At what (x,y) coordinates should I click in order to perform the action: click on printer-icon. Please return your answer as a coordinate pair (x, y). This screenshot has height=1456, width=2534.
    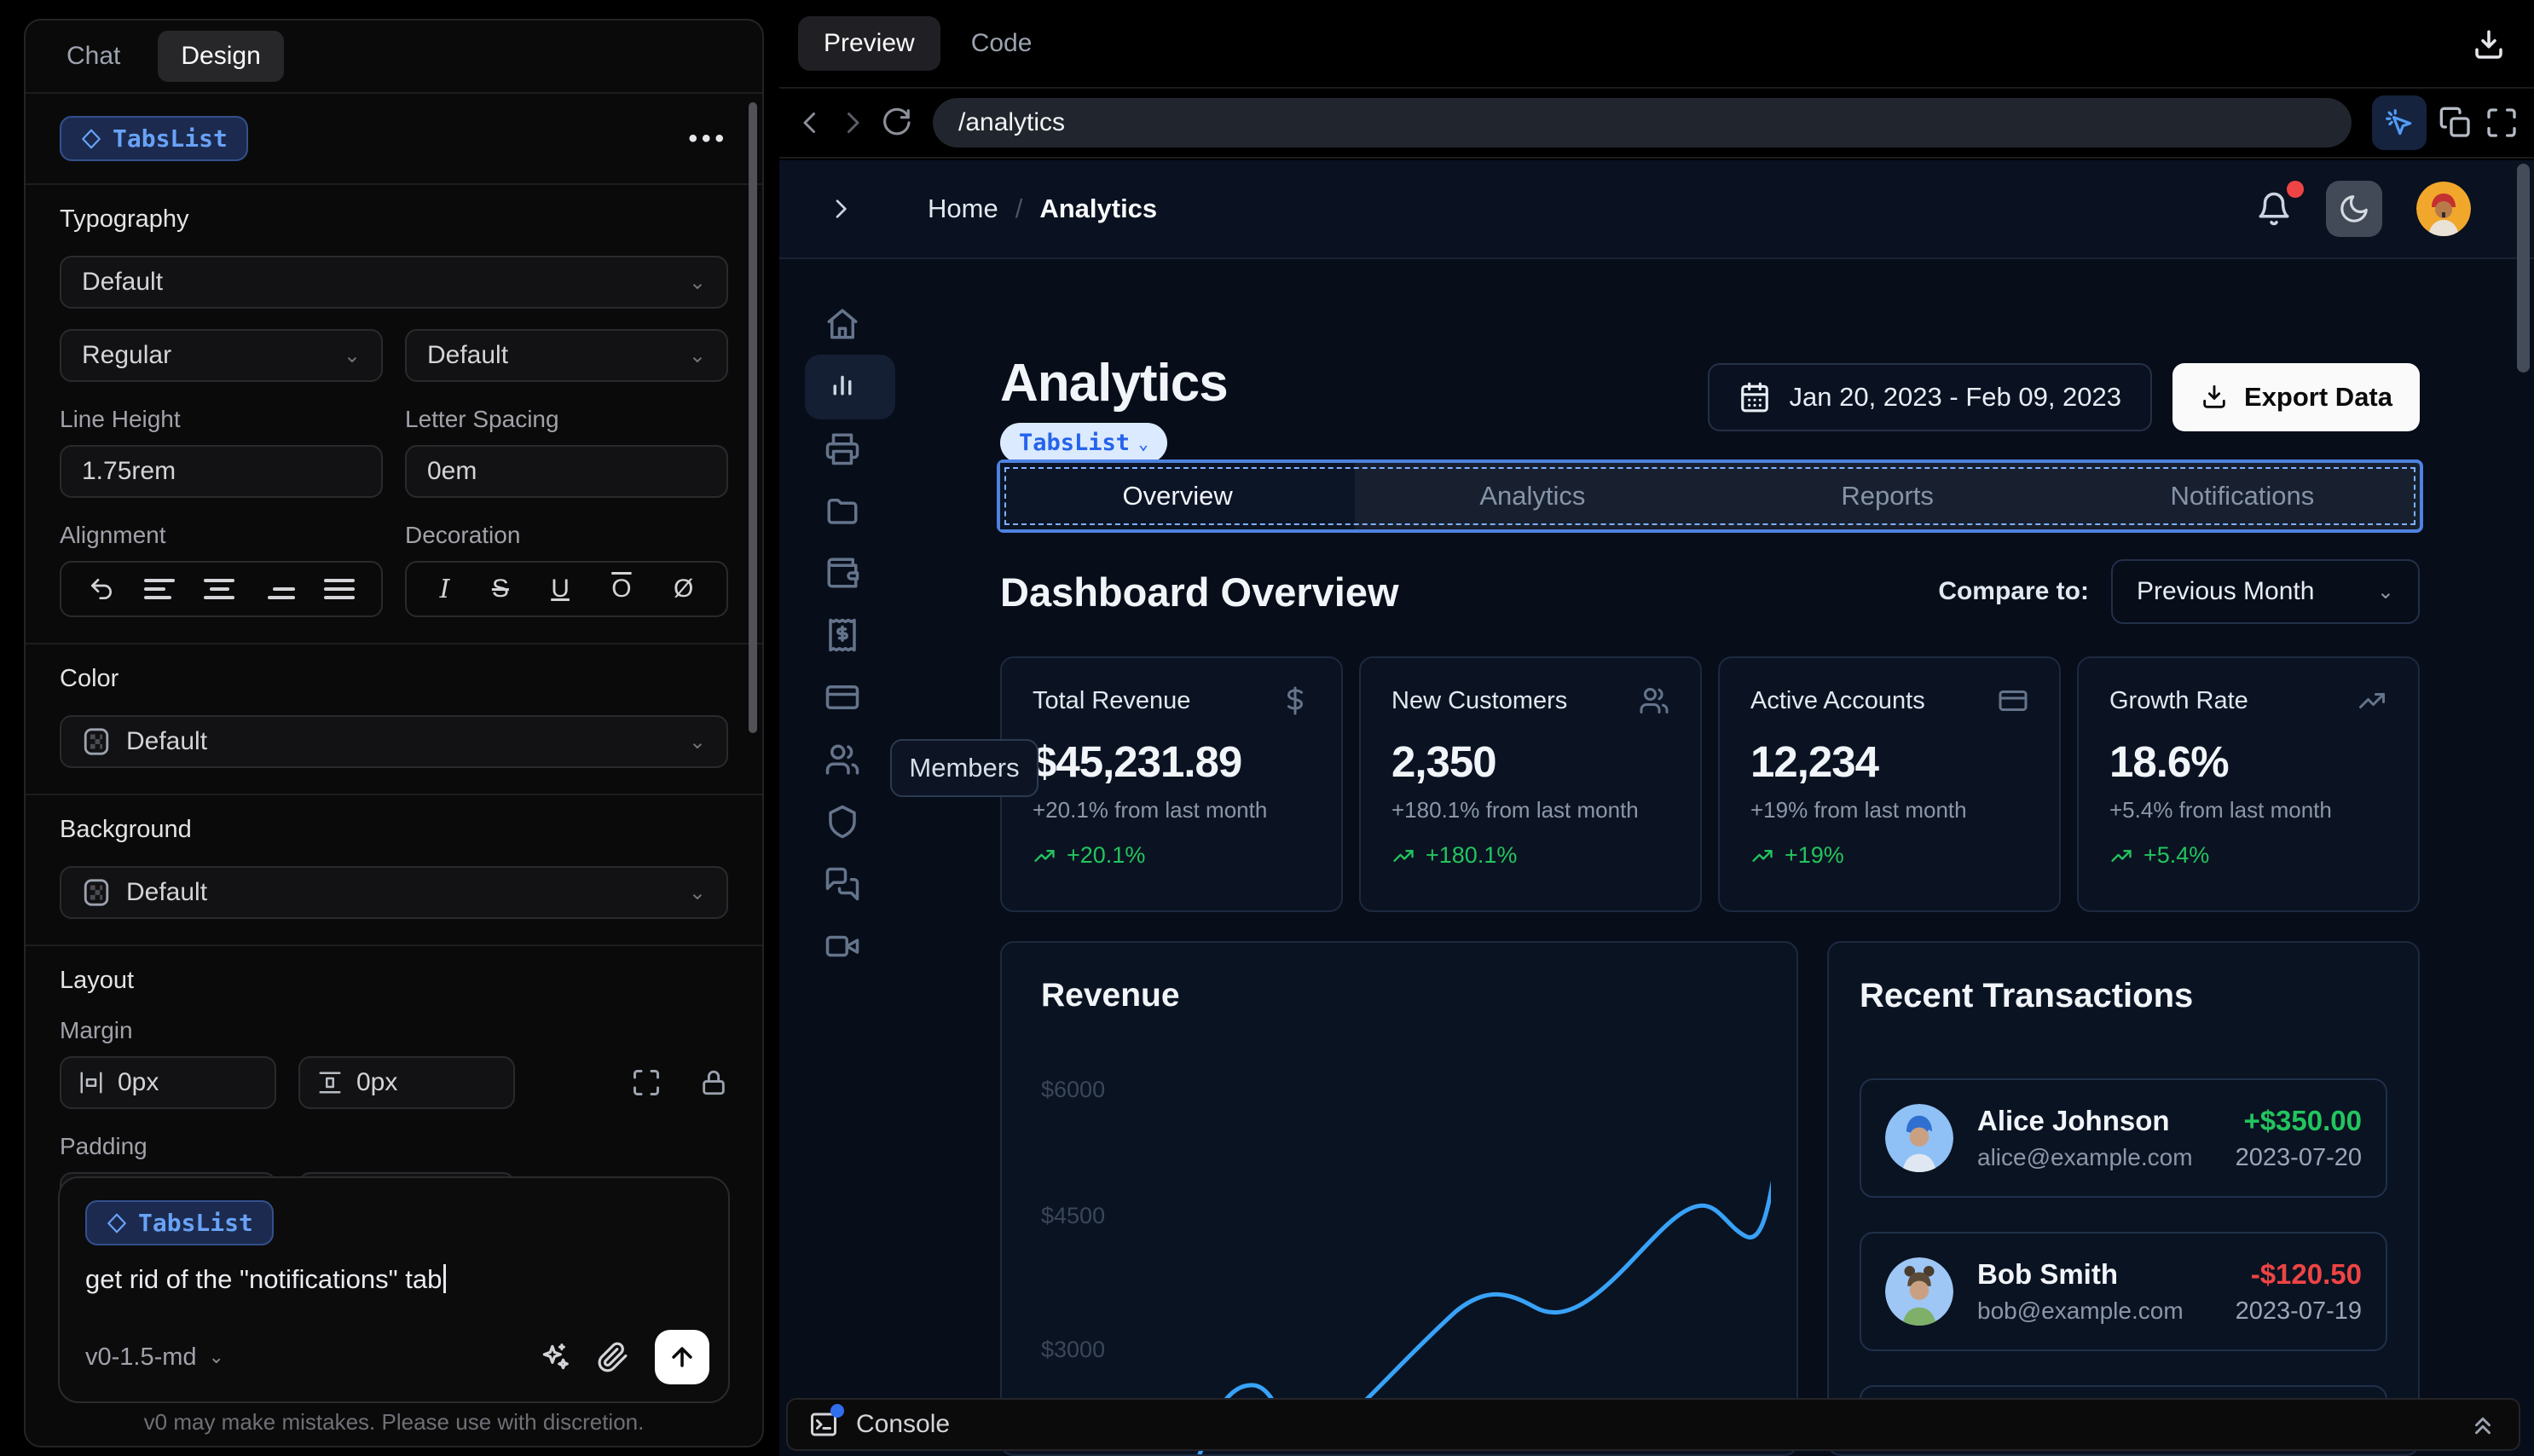
    Looking at the image, I should click on (842, 448).